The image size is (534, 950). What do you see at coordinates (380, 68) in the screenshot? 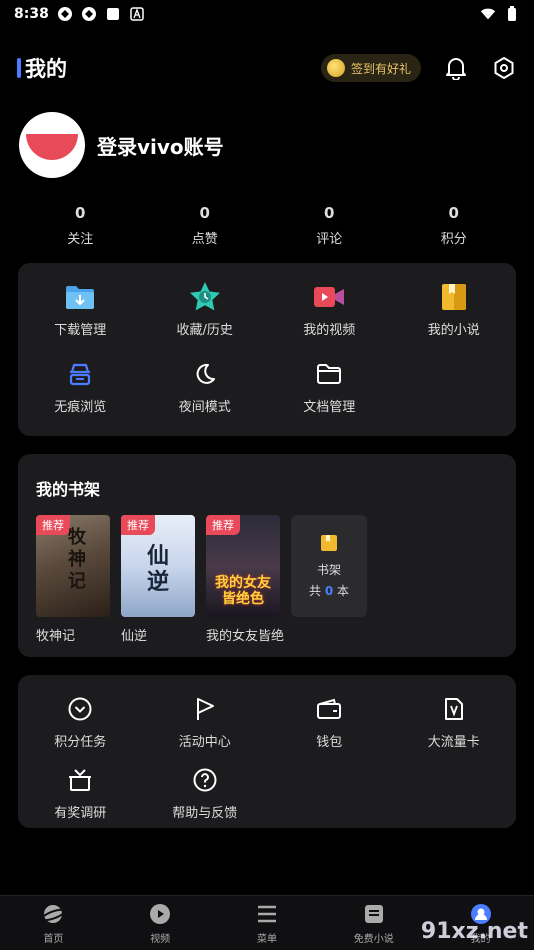
I see `checkin-label: 签到有好礼` at bounding box center [380, 68].